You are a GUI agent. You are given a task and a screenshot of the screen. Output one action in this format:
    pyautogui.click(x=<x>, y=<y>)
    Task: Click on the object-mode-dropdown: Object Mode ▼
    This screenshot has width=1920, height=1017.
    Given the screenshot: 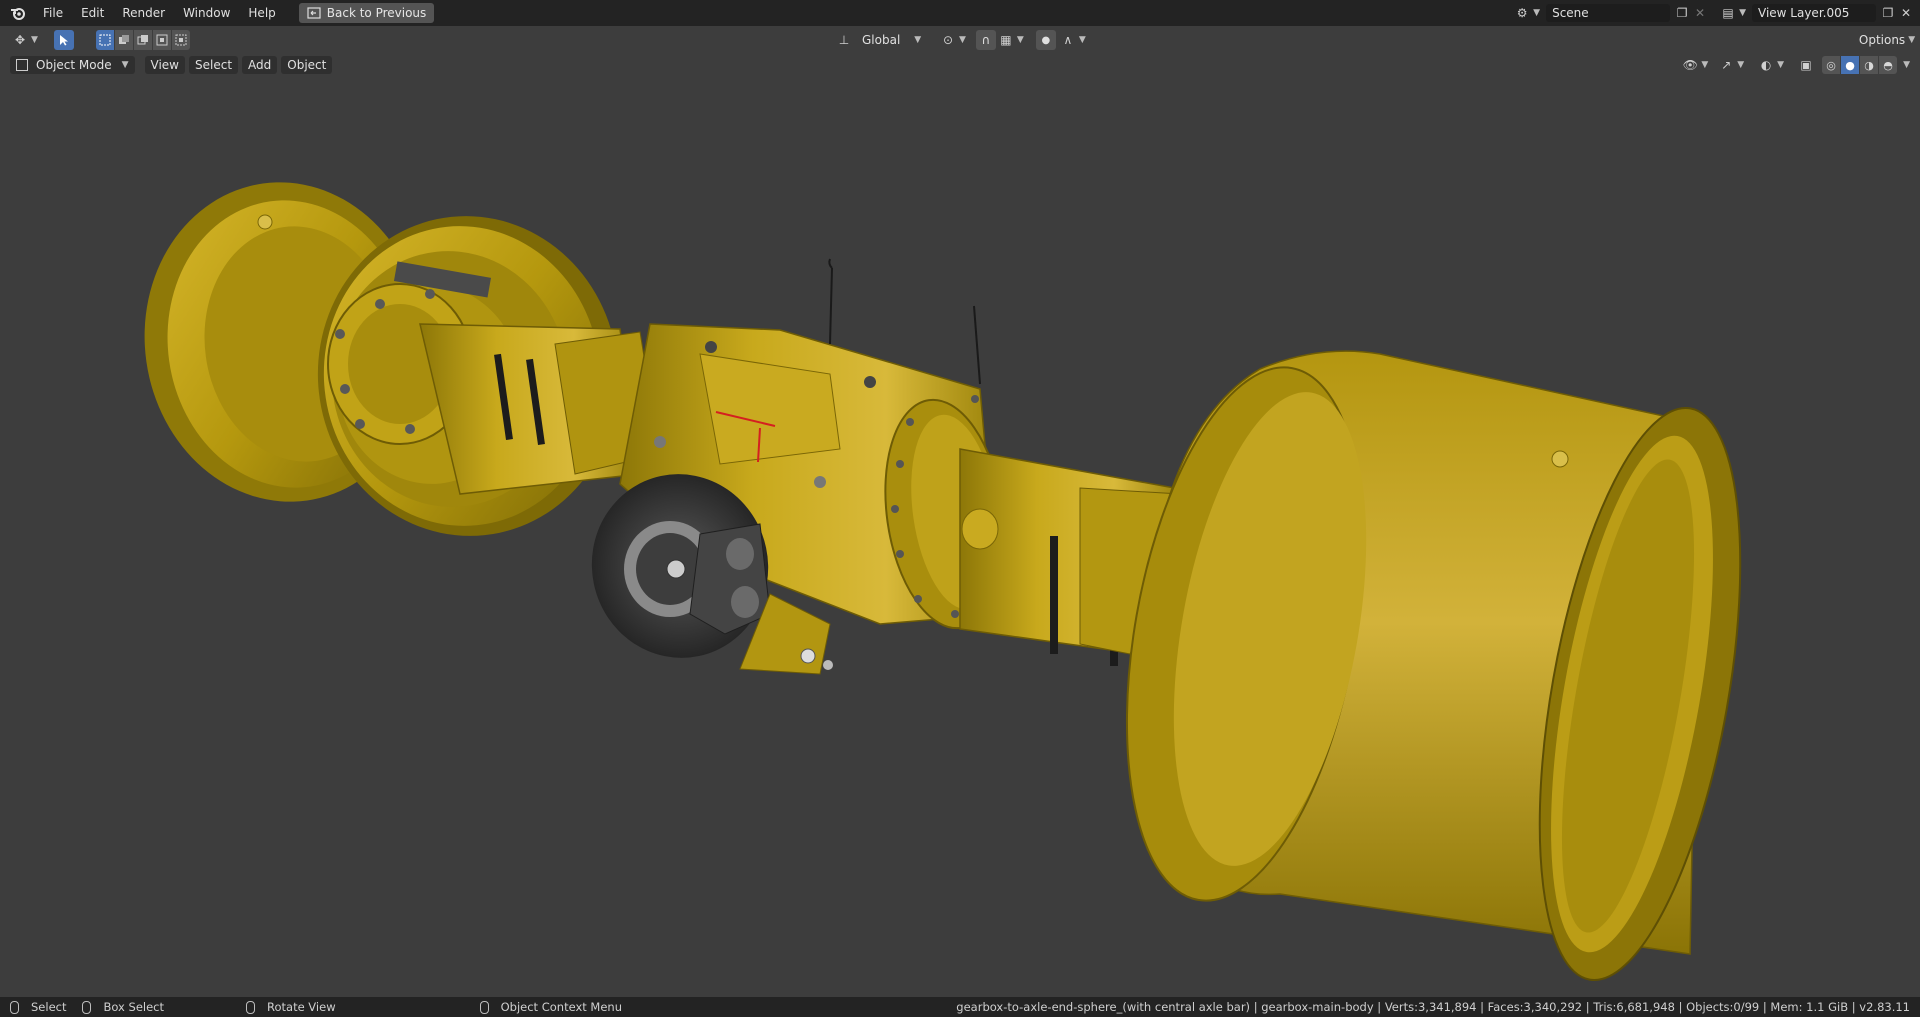 What is the action you would take?
    pyautogui.click(x=72, y=65)
    